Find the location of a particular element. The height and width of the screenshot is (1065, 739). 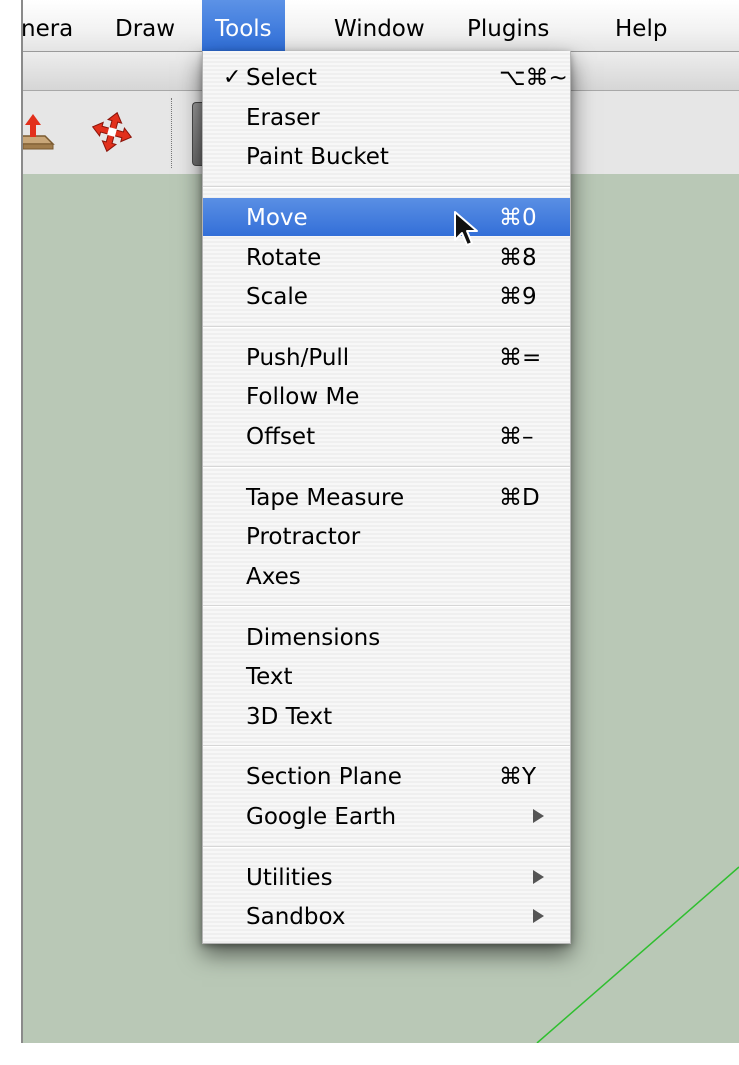

menu-item-scale: Scale ⌘9 is located at coordinates (386, 296).